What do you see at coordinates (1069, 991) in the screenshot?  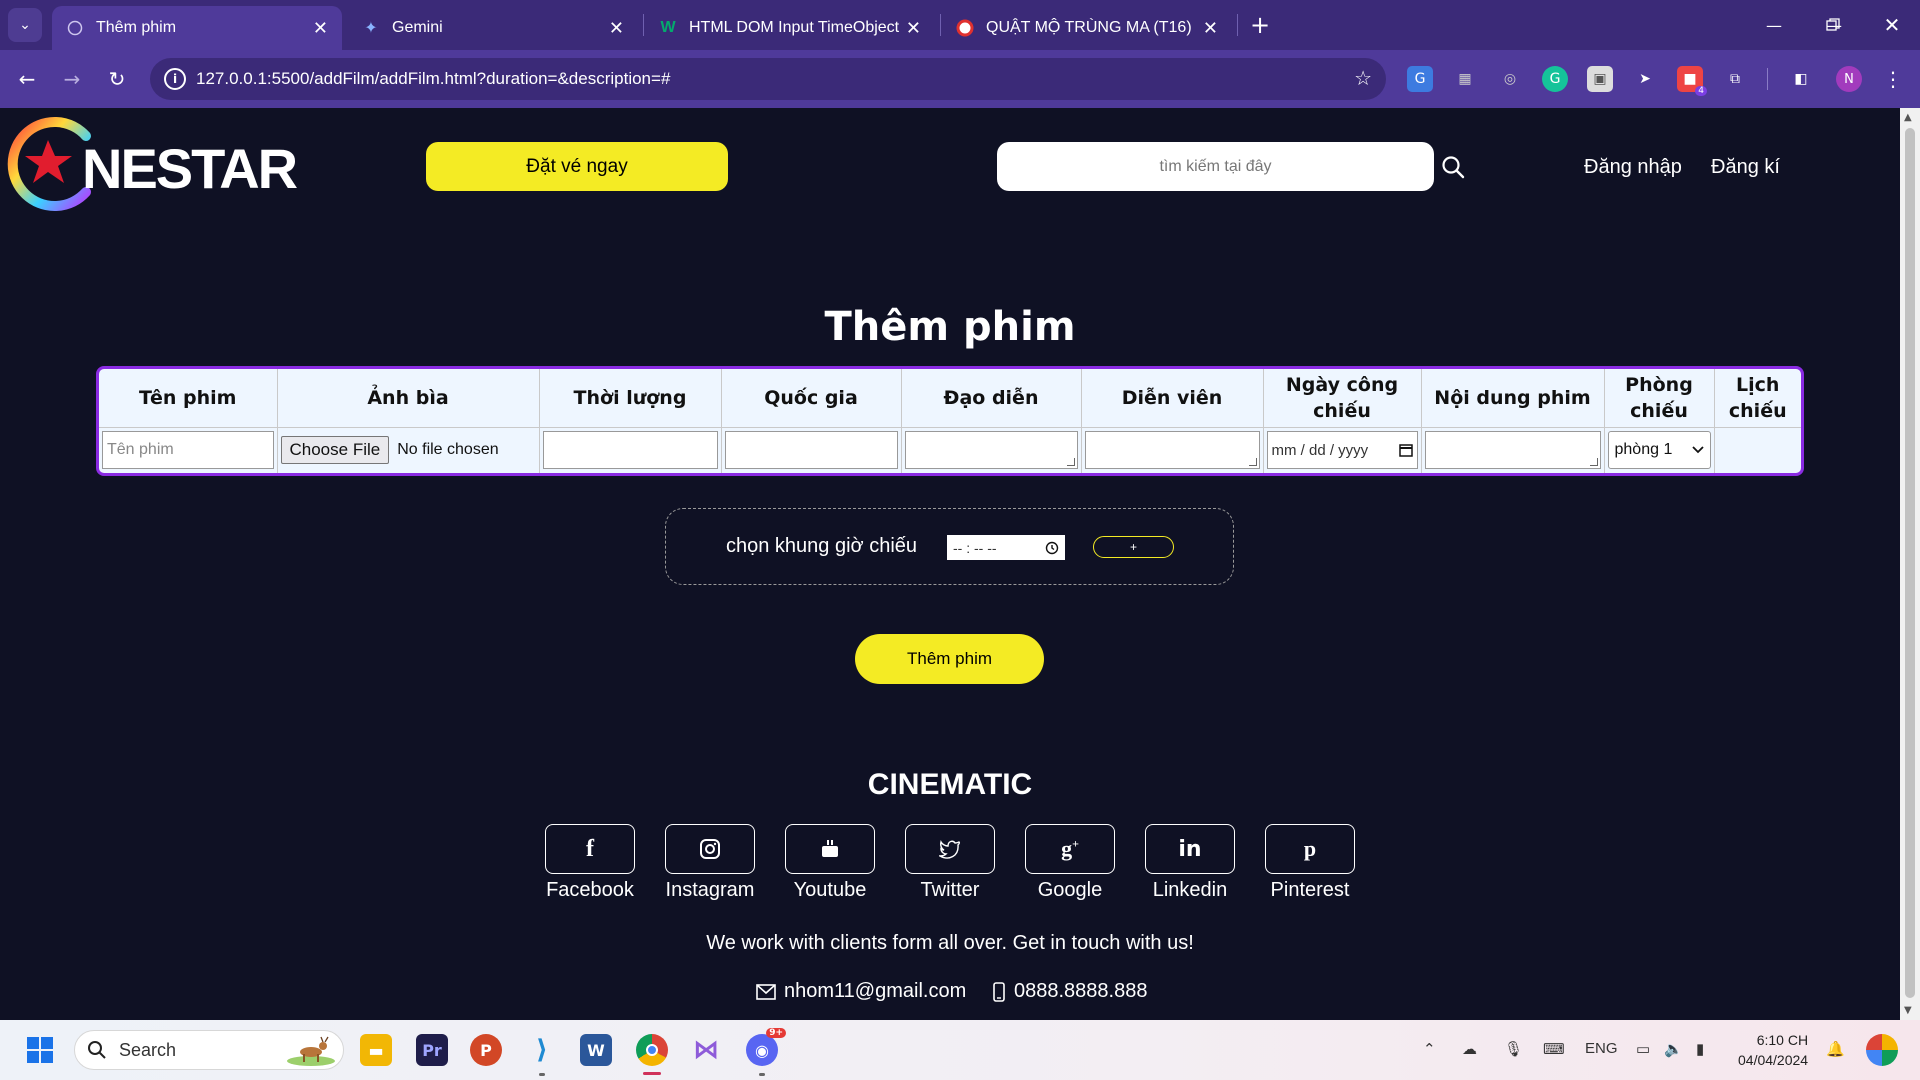 I see `contact-phone: 0888.8888.888` at bounding box center [1069, 991].